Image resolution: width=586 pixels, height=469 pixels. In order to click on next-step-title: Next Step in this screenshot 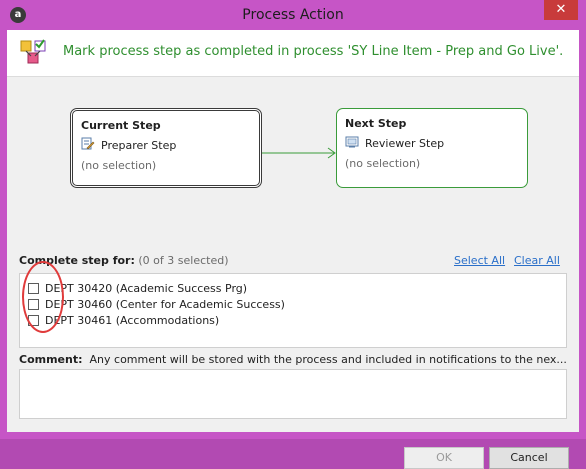, I will do `click(376, 123)`.